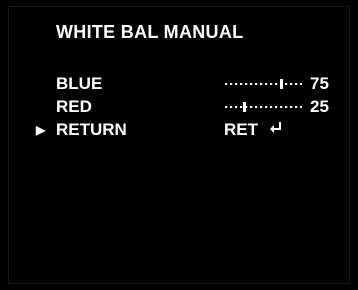 The height and width of the screenshot is (290, 358). I want to click on menu-item-label: RED, so click(74, 106).